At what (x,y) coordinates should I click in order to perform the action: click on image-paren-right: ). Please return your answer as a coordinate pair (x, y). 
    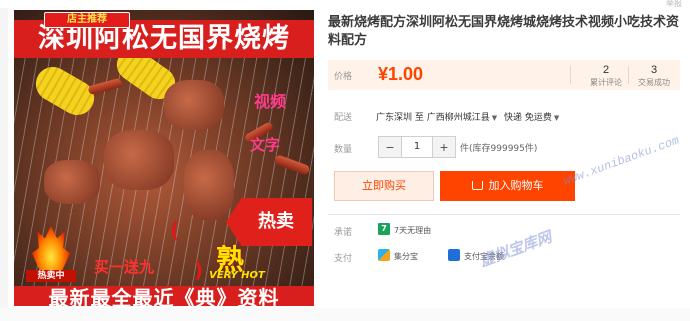
    Looking at the image, I should click on (199, 270).